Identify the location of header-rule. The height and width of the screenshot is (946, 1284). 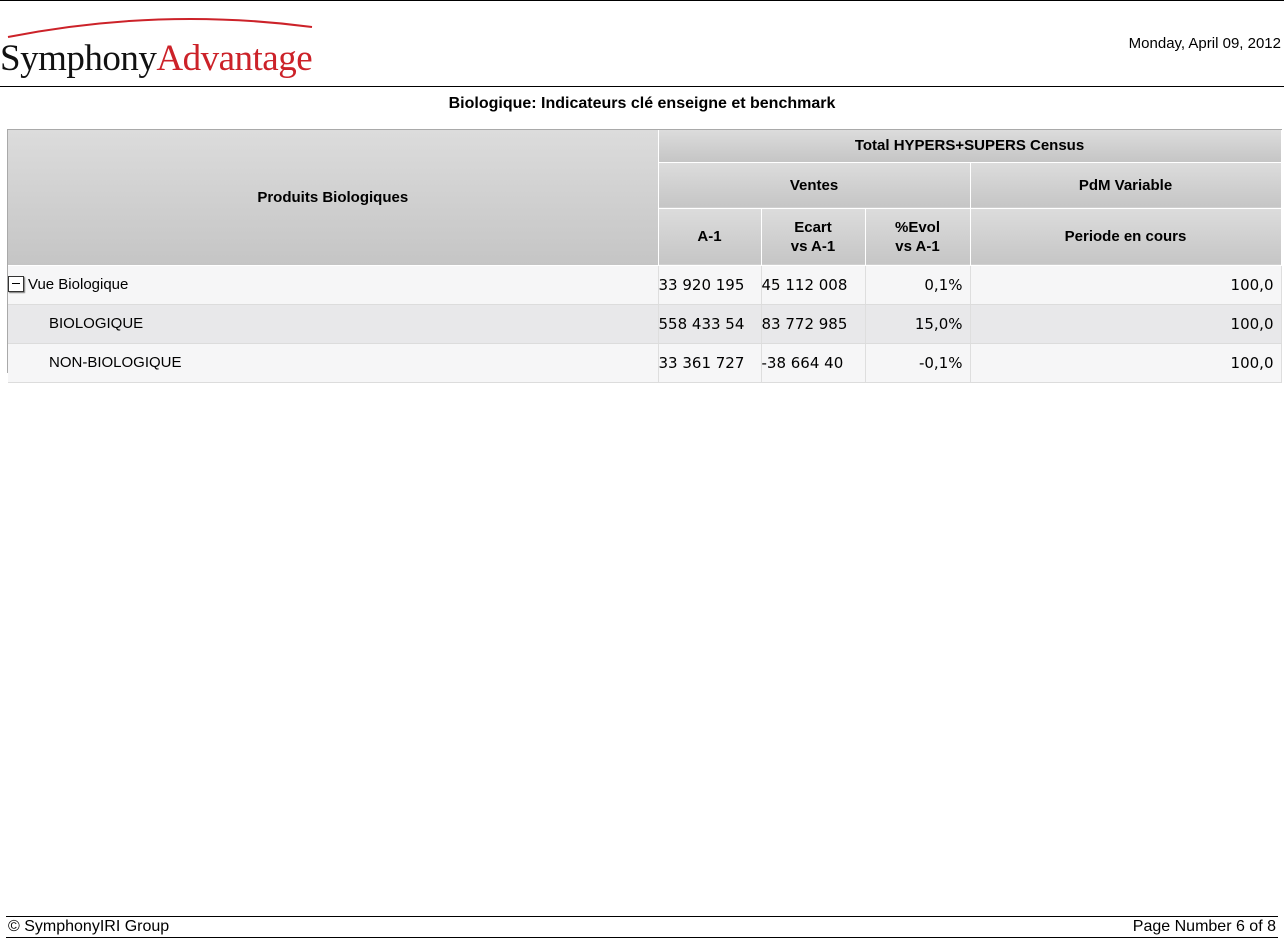
(642, 86).